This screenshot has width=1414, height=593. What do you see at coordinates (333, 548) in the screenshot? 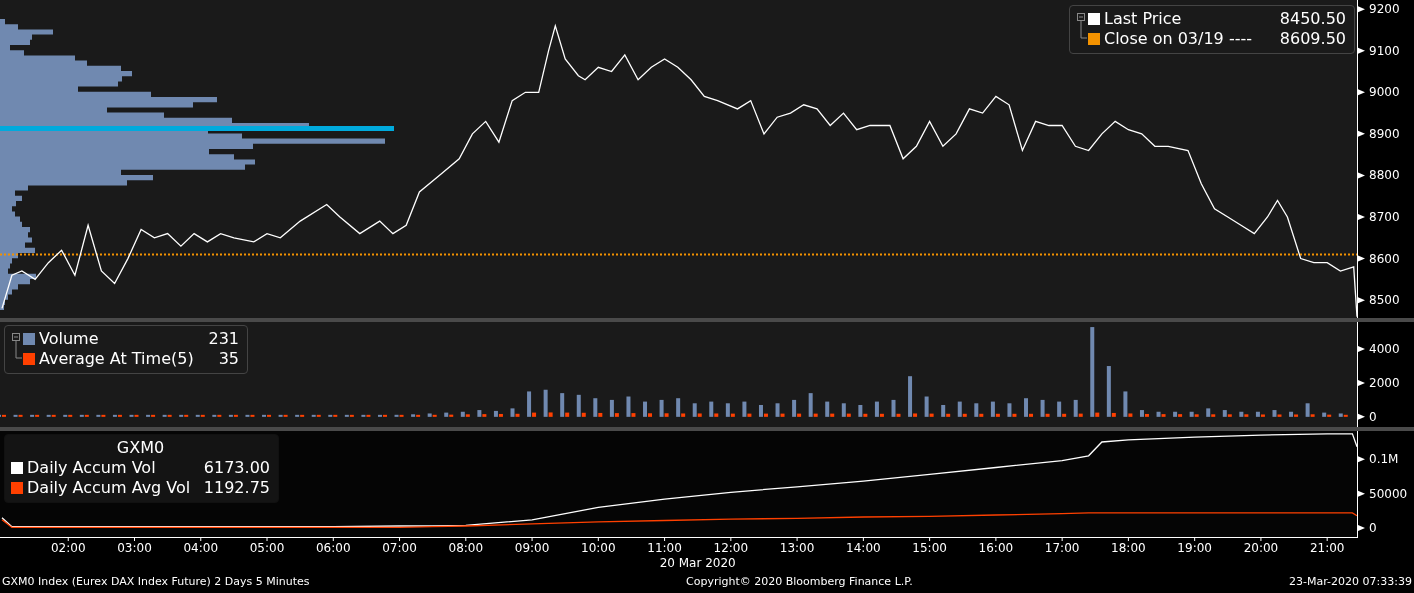
I see `axis-tick-label: 06:00` at bounding box center [333, 548].